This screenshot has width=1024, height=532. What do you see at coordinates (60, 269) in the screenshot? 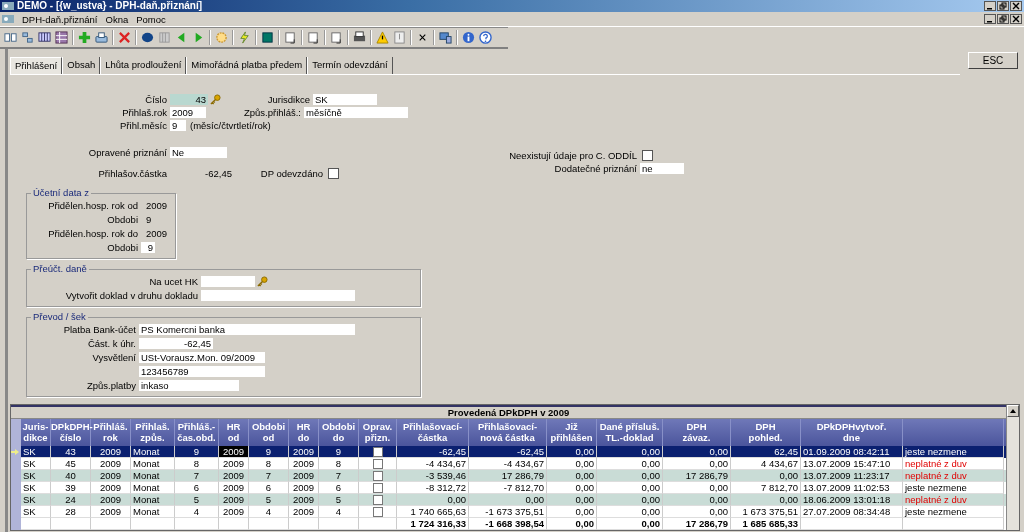
I see `group-title: Přeúčt. daně` at bounding box center [60, 269].